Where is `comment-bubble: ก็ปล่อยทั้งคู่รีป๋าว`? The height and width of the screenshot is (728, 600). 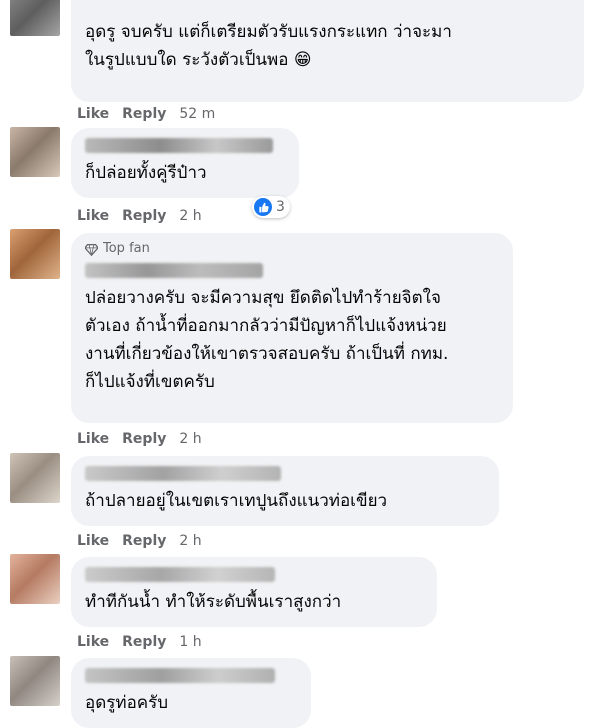 comment-bubble: ก็ปล่อยทั้งคู่รีป๋าว is located at coordinates (185, 163).